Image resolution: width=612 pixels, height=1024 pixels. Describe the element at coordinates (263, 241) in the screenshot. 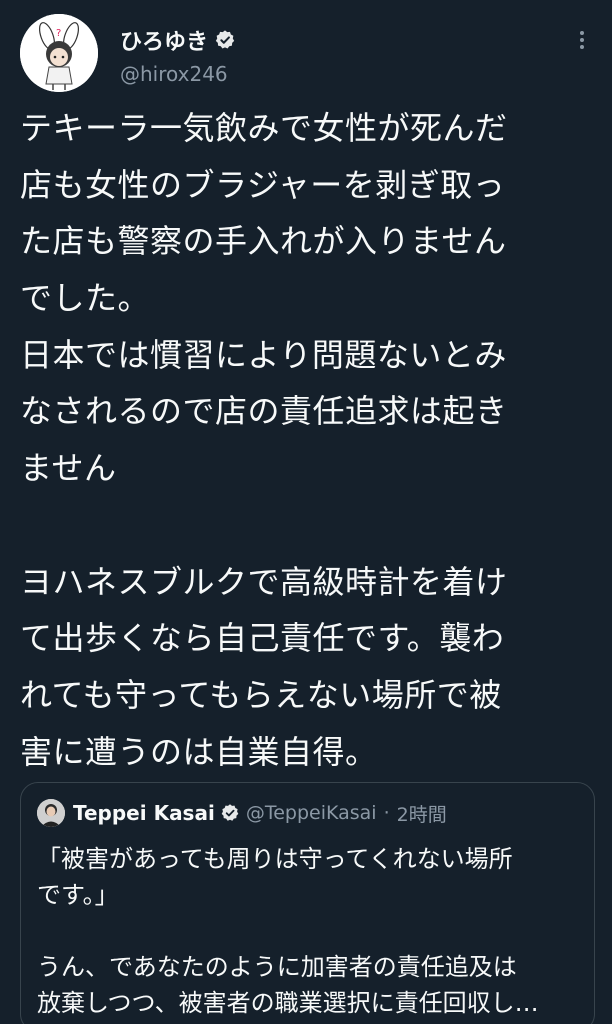

I see `tweet-line: た店も警察の手入れが入りません` at that location.